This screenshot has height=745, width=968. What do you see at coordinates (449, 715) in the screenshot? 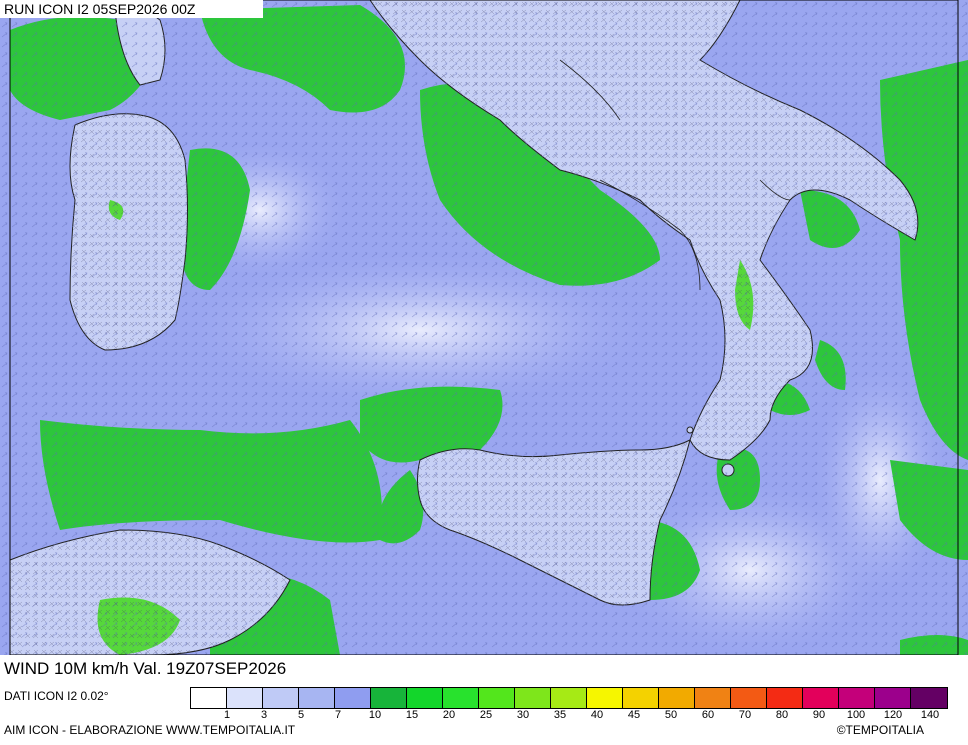
I see `scale-tick-label: 20` at bounding box center [449, 715].